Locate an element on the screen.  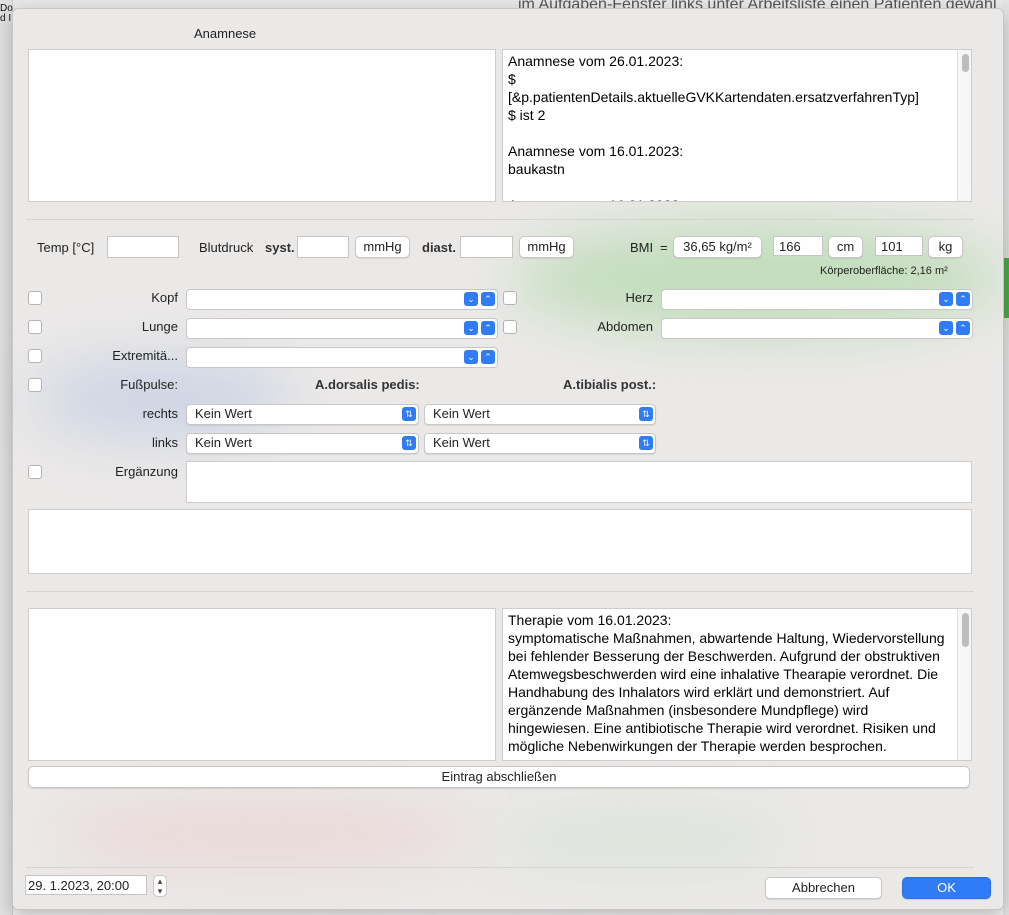
blood-pressure-label: Blutdruck is located at coordinates (226, 247).